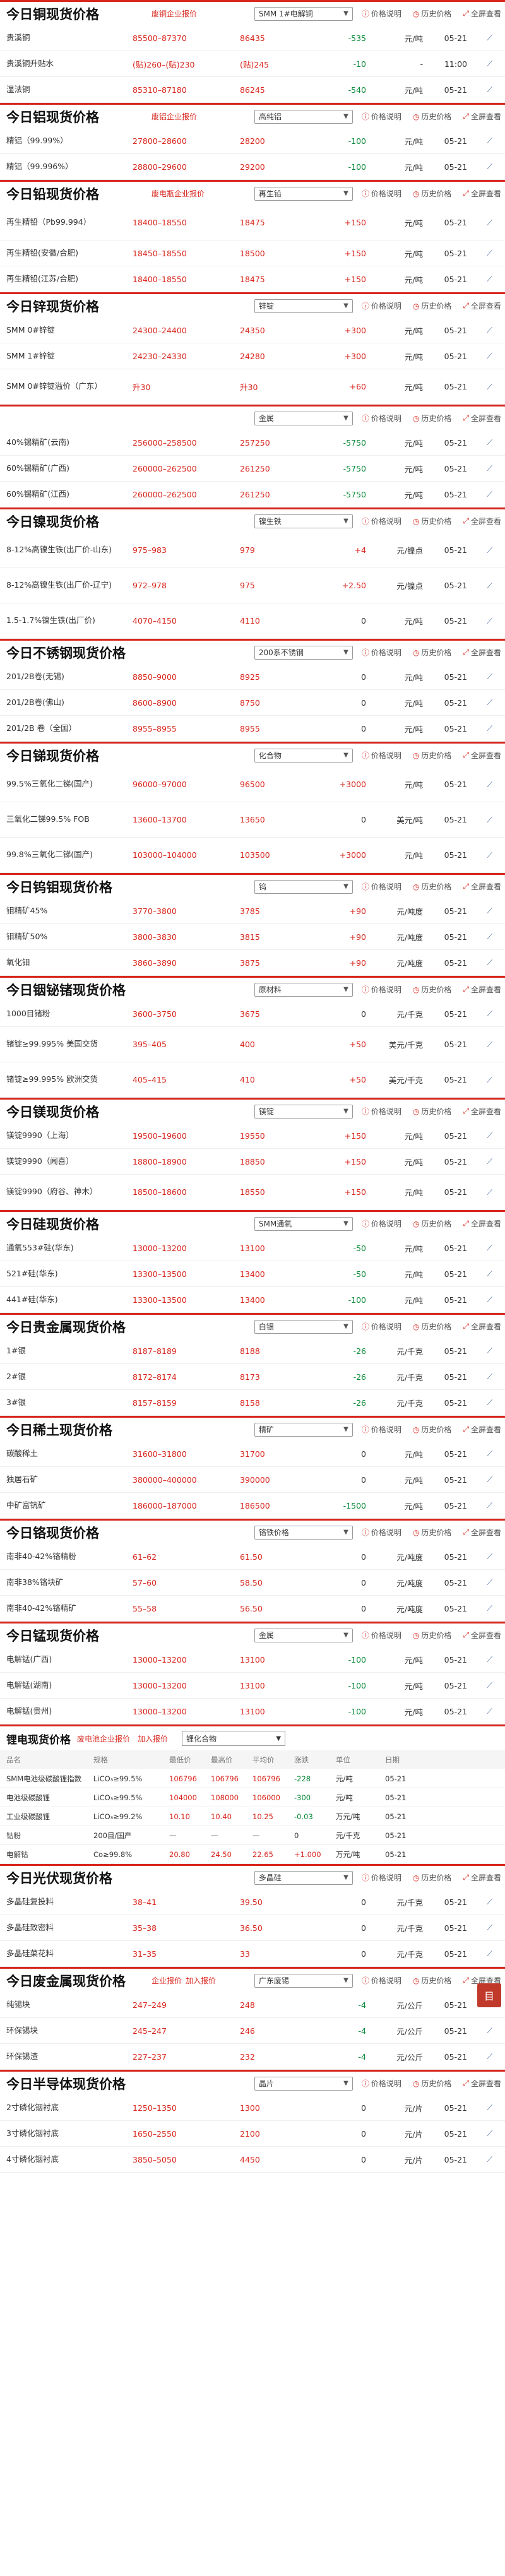 This screenshot has width=505, height=2576. What do you see at coordinates (104, 1738) in the screenshot?
I see `section-link: 废电池企业报价` at bounding box center [104, 1738].